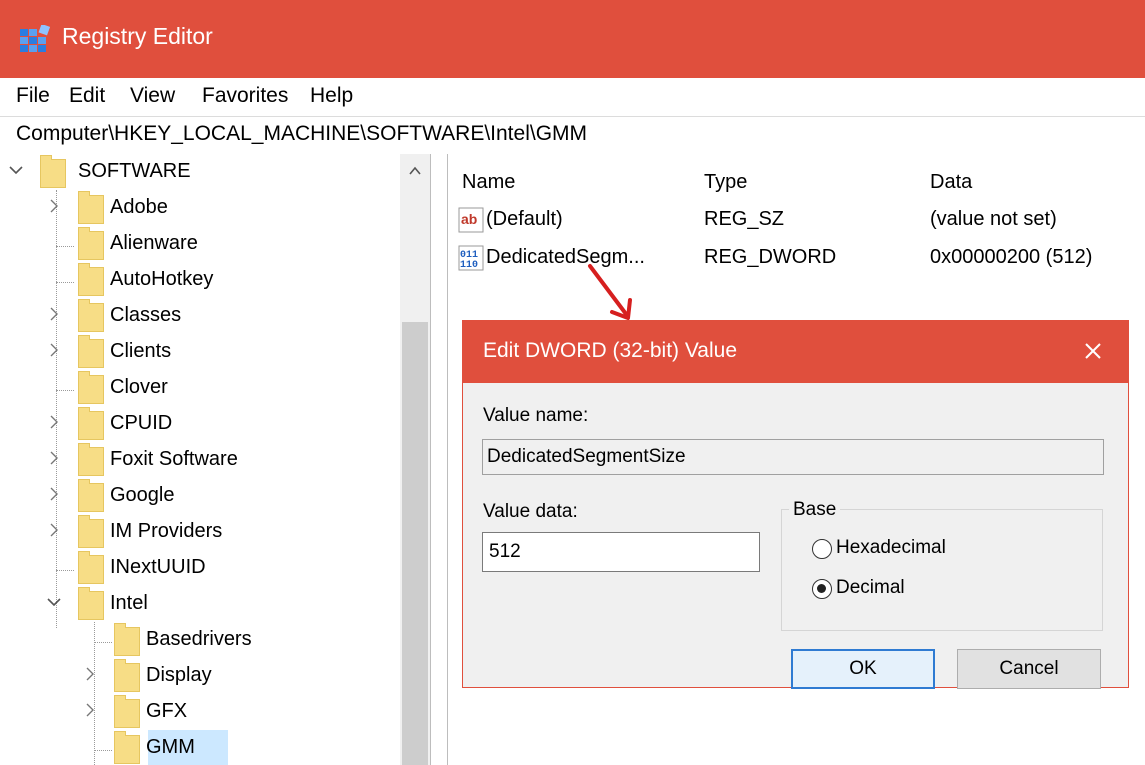 The height and width of the screenshot is (765, 1145). Describe the element at coordinates (610, 292) in the screenshot. I see `annotation-arrow-icon` at that location.